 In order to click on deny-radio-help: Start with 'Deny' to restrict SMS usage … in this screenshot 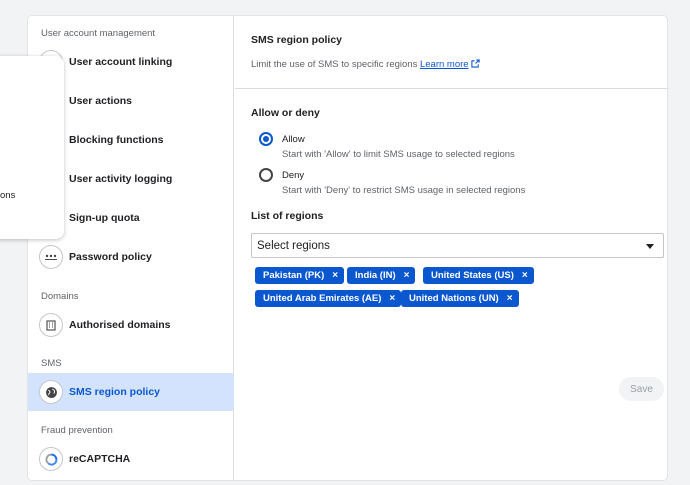, I will do `click(404, 190)`.